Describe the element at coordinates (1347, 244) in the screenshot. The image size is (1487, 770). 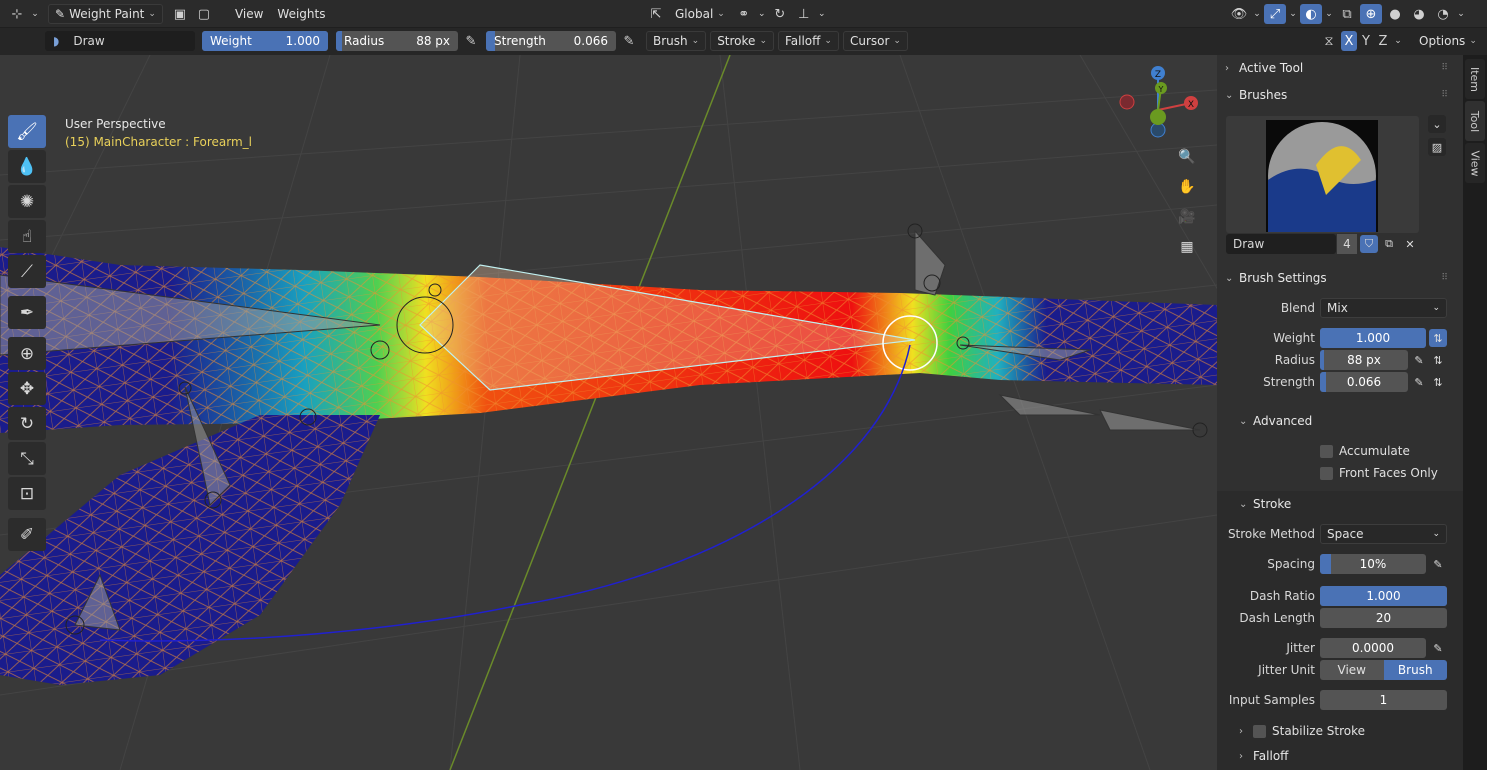
I see `brush-users: 4` at that location.